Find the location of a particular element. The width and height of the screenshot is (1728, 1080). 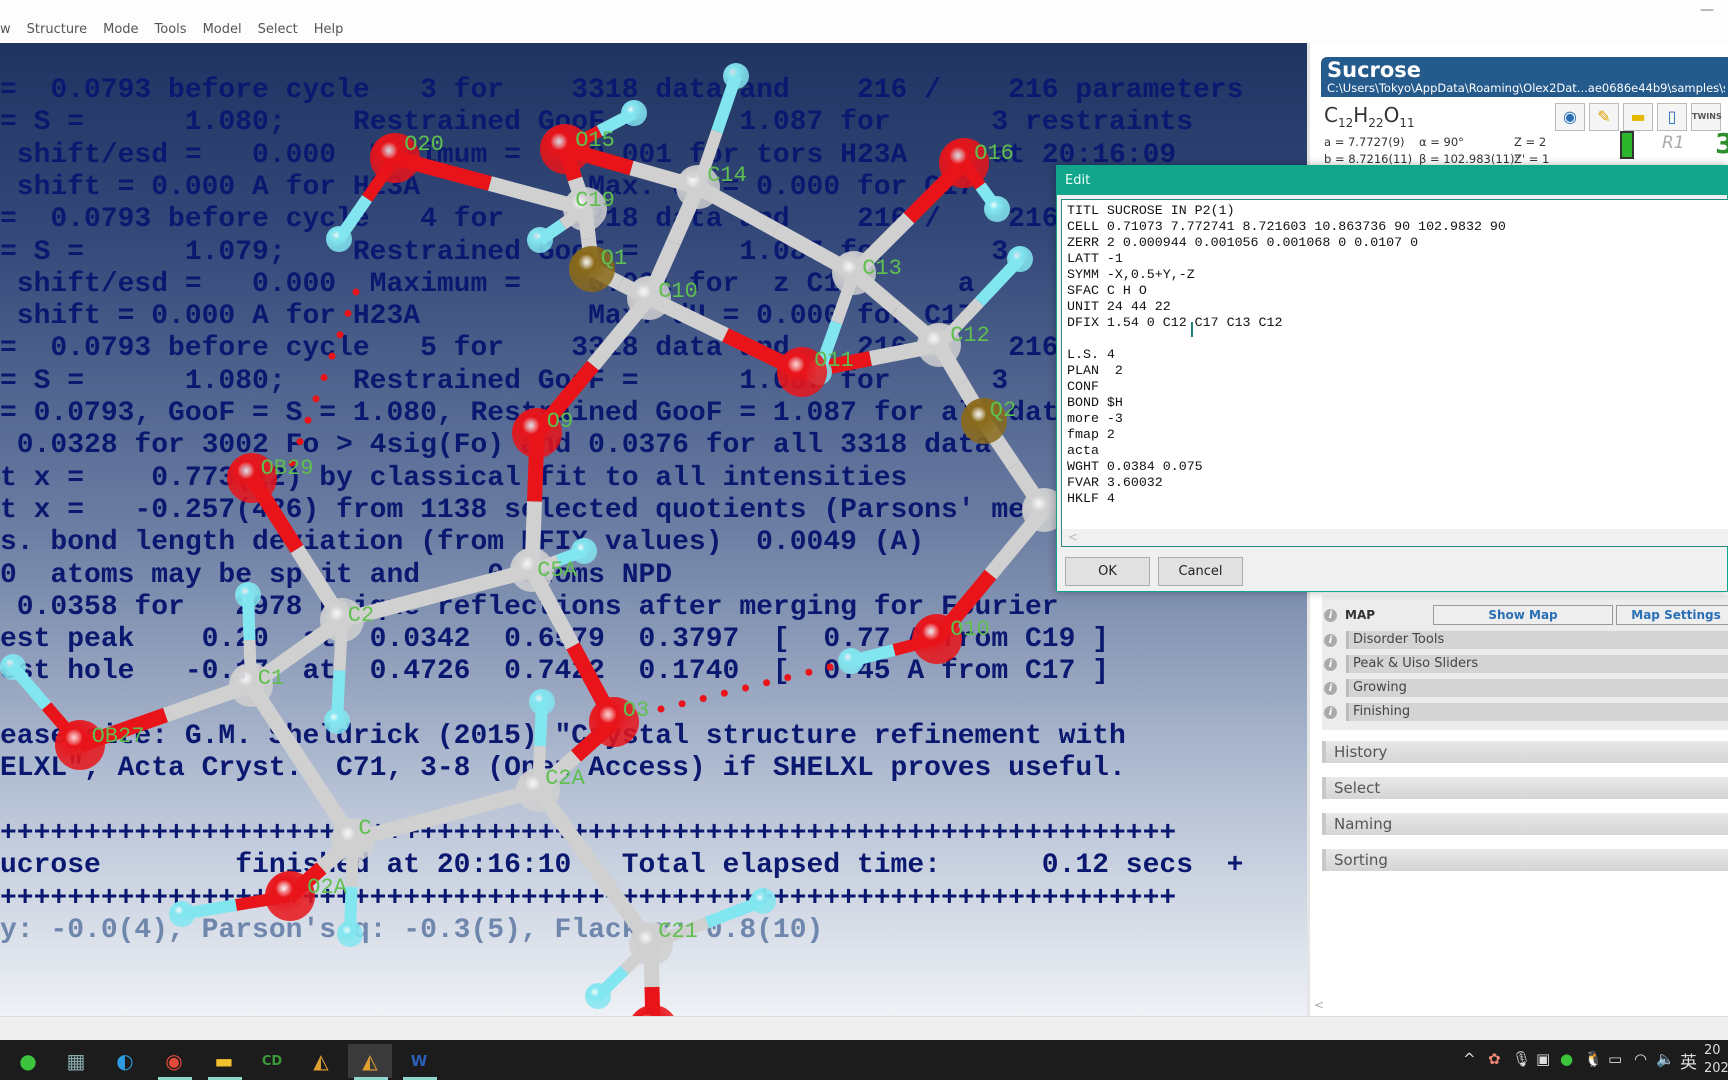

folder-icon: ▬ is located at coordinates (1638, 117).